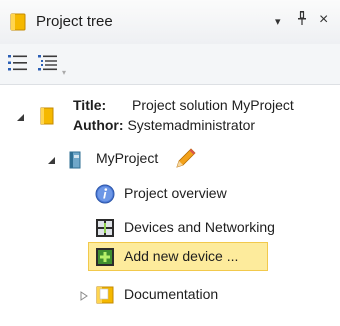 This screenshot has height=326, width=340. What do you see at coordinates (64, 72) in the screenshot?
I see `toolbar-dropdown-icon: ▾` at bounding box center [64, 72].